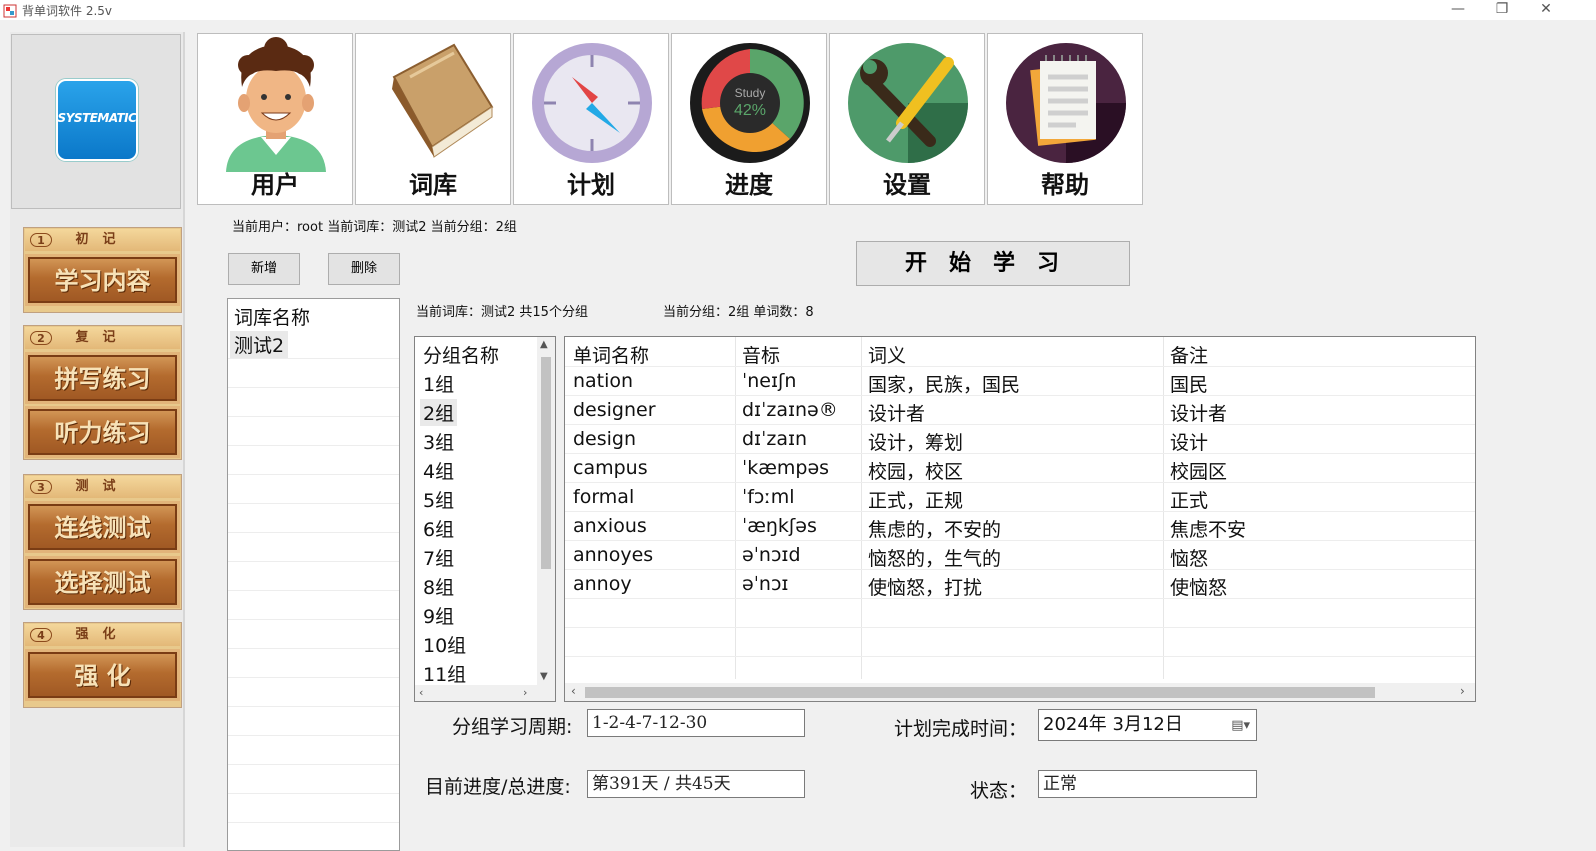  What do you see at coordinates (544, 676) in the screenshot?
I see `scroll-down-icon: ▼` at bounding box center [544, 676].